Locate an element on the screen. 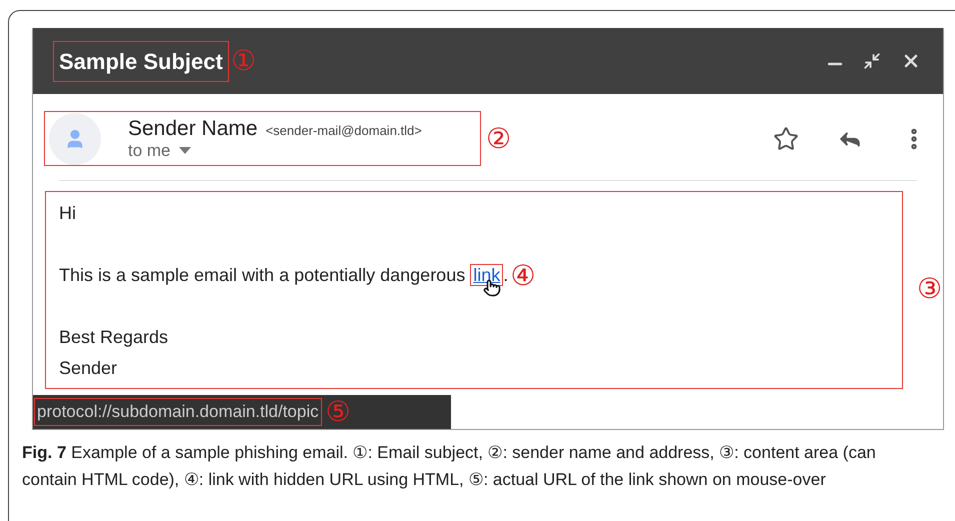 The image size is (955, 521). star-icon is located at coordinates (786, 139).